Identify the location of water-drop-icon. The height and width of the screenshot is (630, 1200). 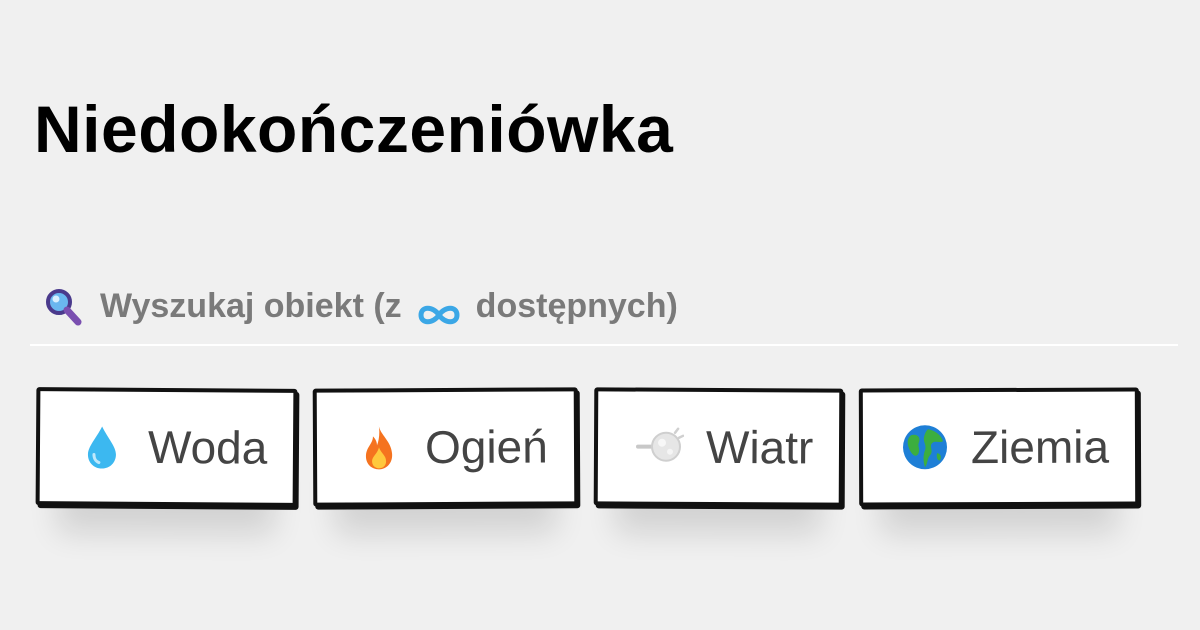
(102, 446).